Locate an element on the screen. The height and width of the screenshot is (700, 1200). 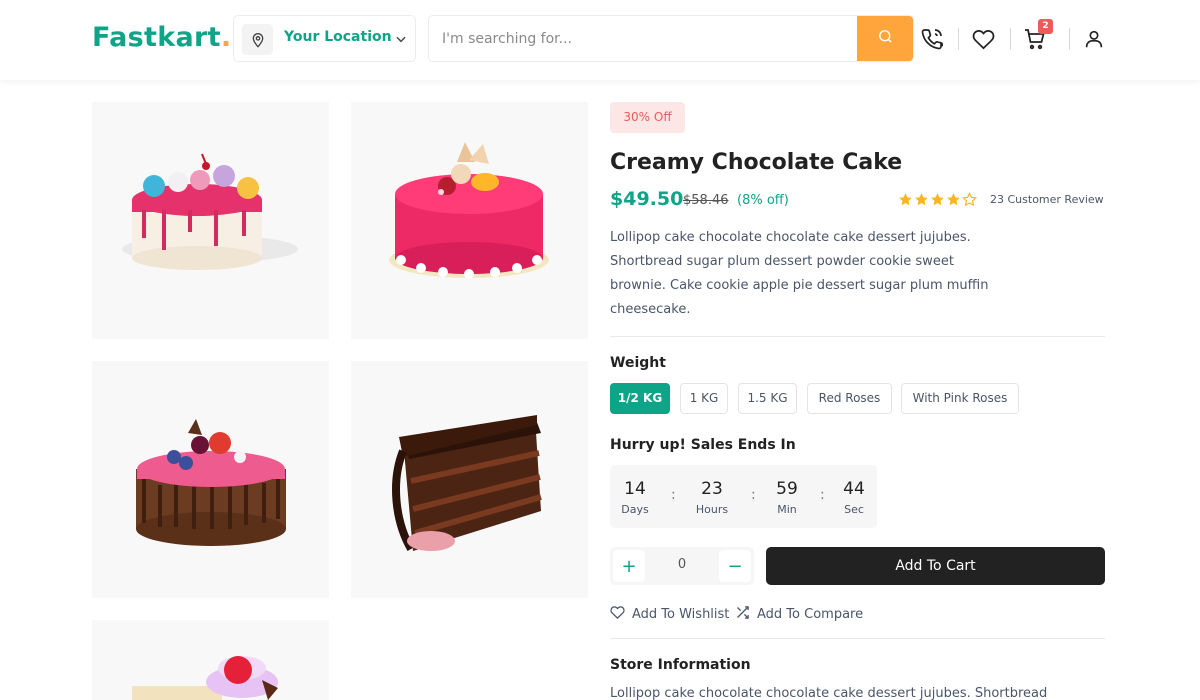
star-rating is located at coordinates (937, 199).